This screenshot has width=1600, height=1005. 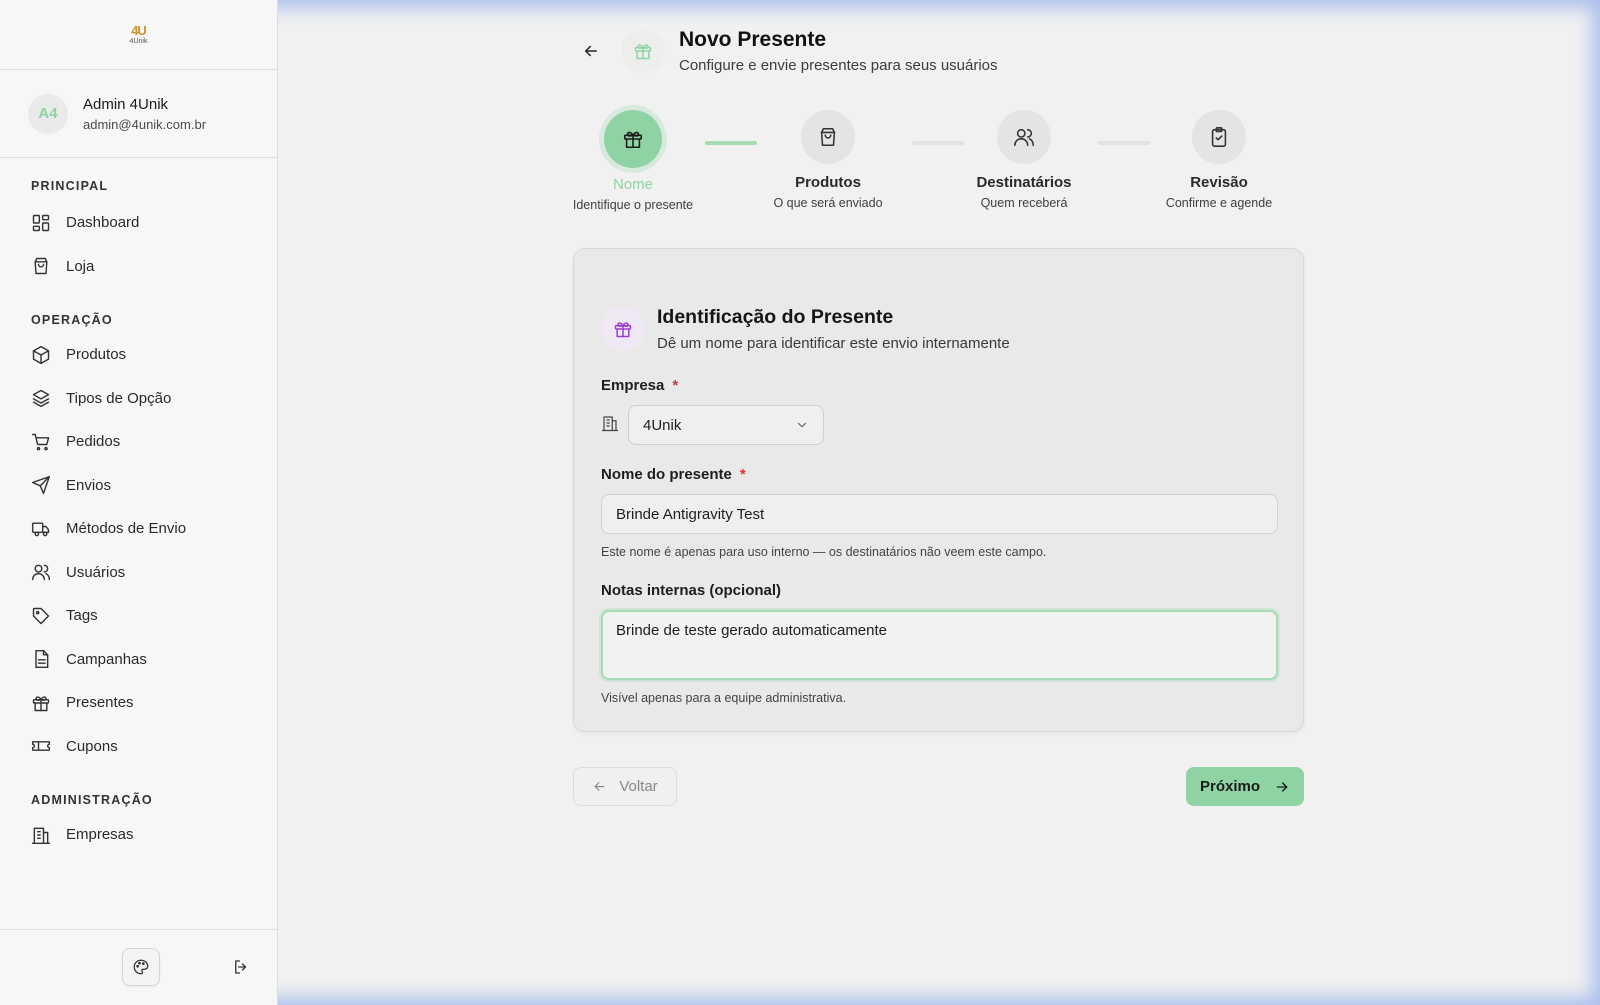 I want to click on step-nome: Nome Identifique o presente, so click(x=633, y=161).